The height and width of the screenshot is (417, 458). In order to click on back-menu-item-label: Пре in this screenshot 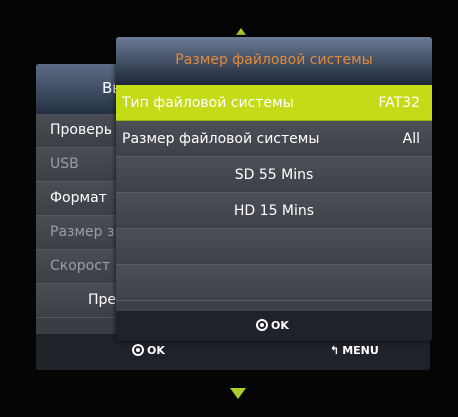, I will do `click(102, 300)`.